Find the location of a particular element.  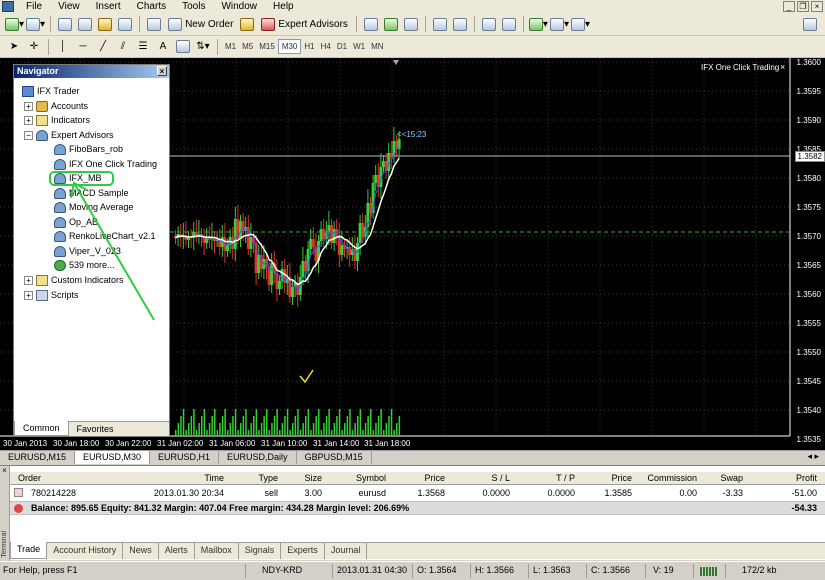

tf-w1: W1 is located at coordinates (359, 46).